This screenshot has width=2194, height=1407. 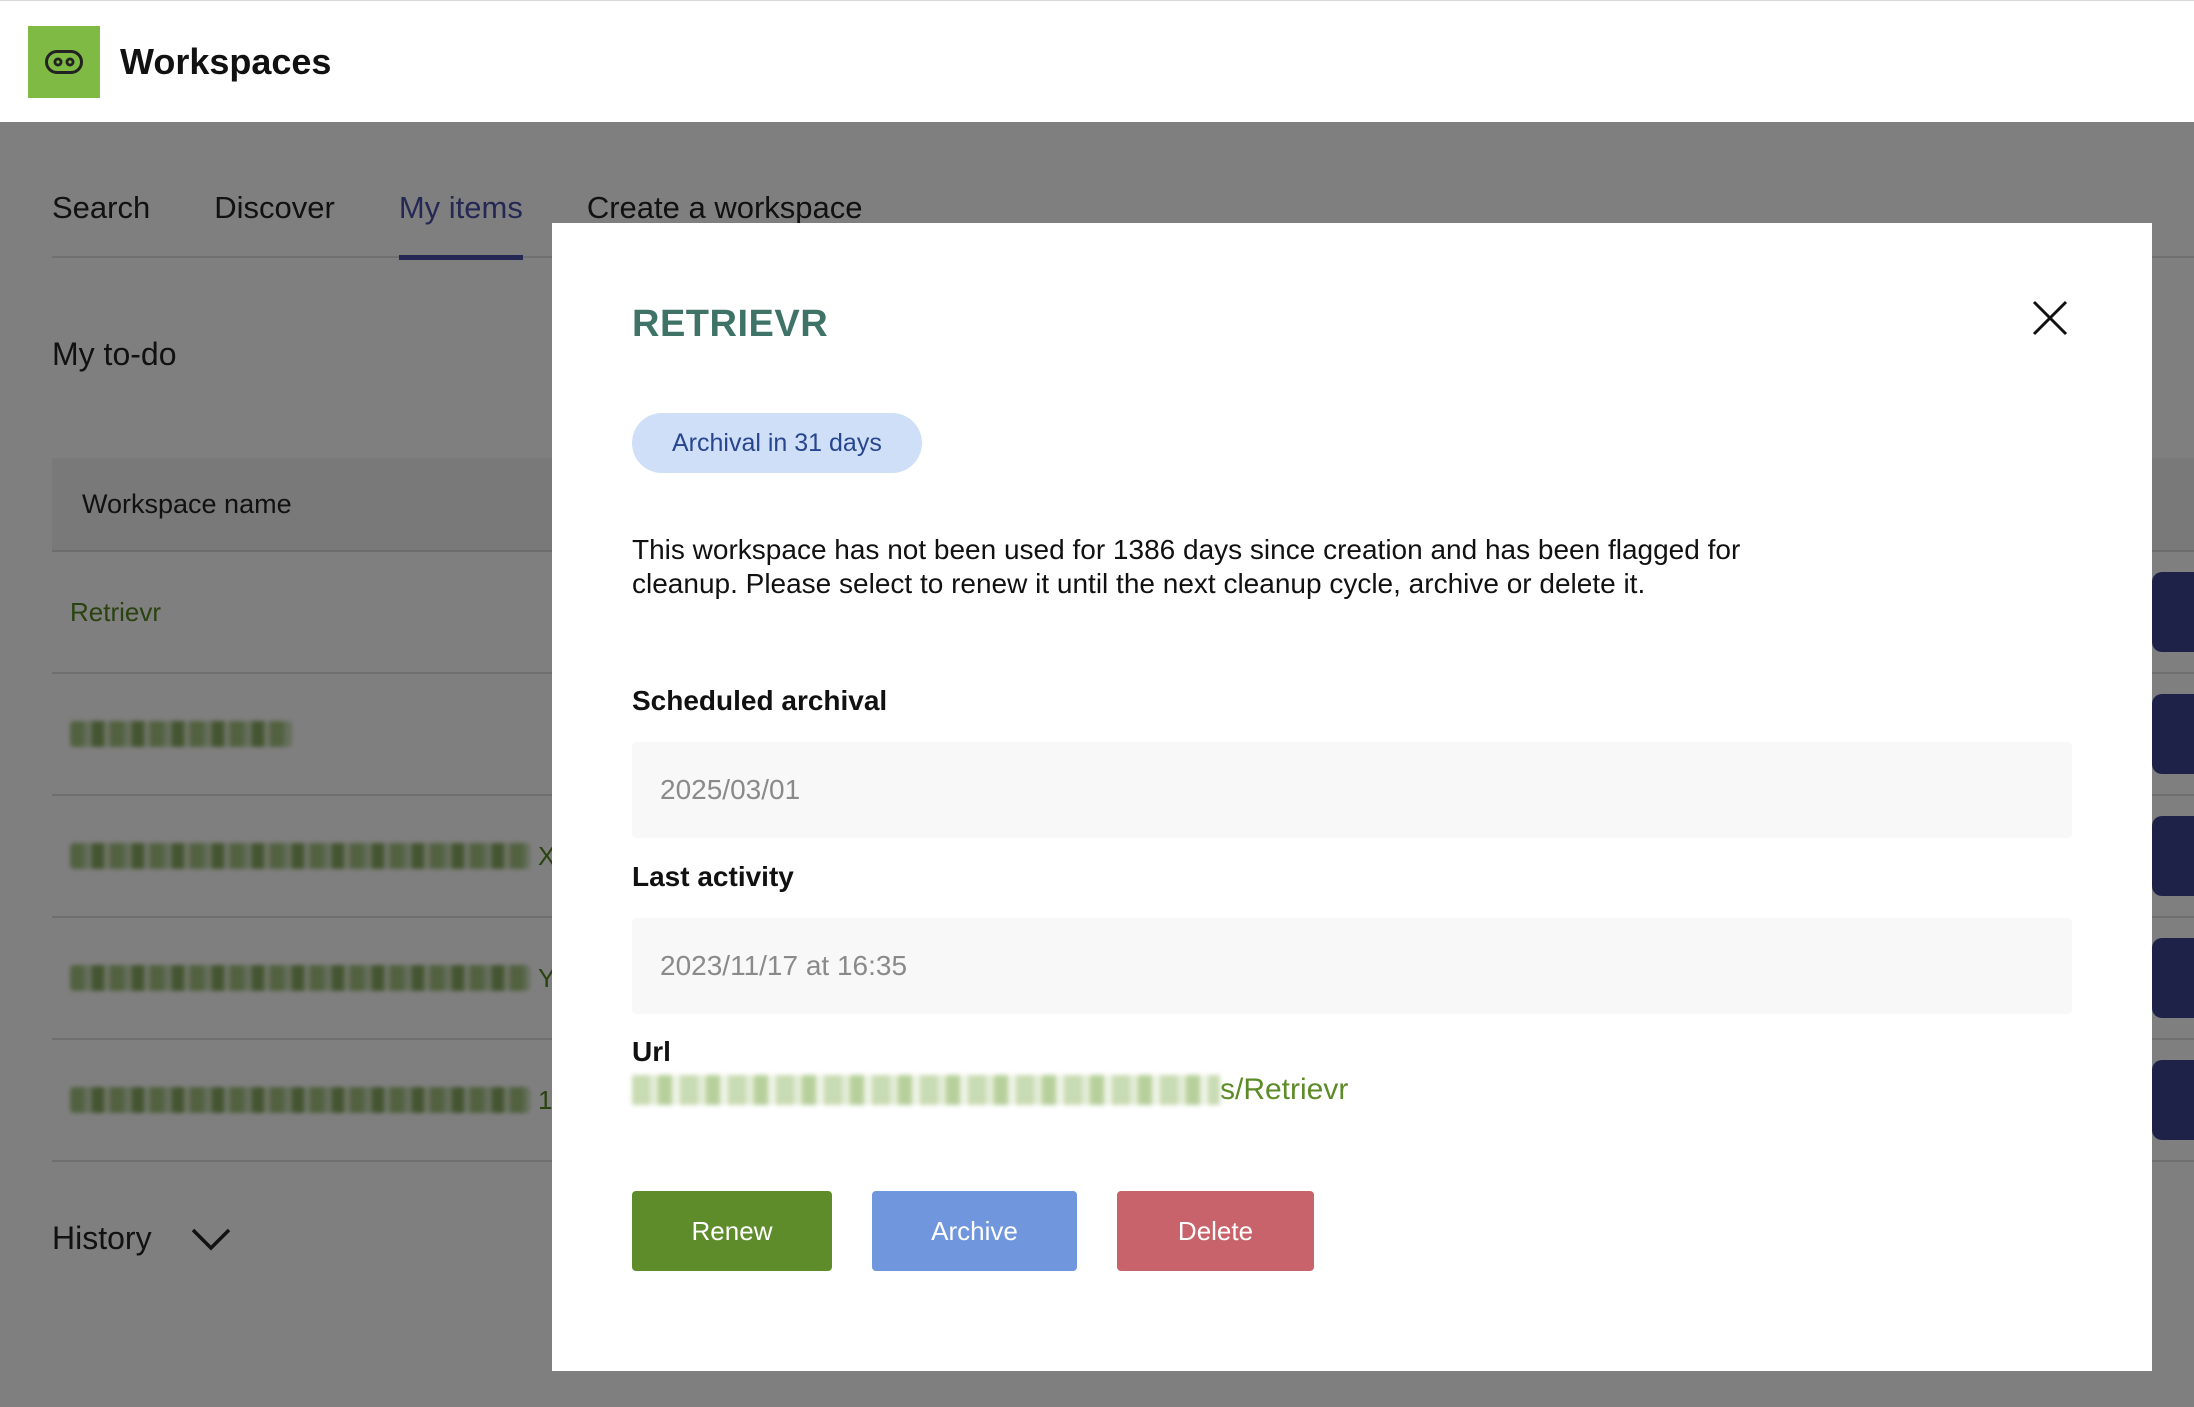 What do you see at coordinates (64, 61) in the screenshot?
I see `workspaces-logo-icon` at bounding box center [64, 61].